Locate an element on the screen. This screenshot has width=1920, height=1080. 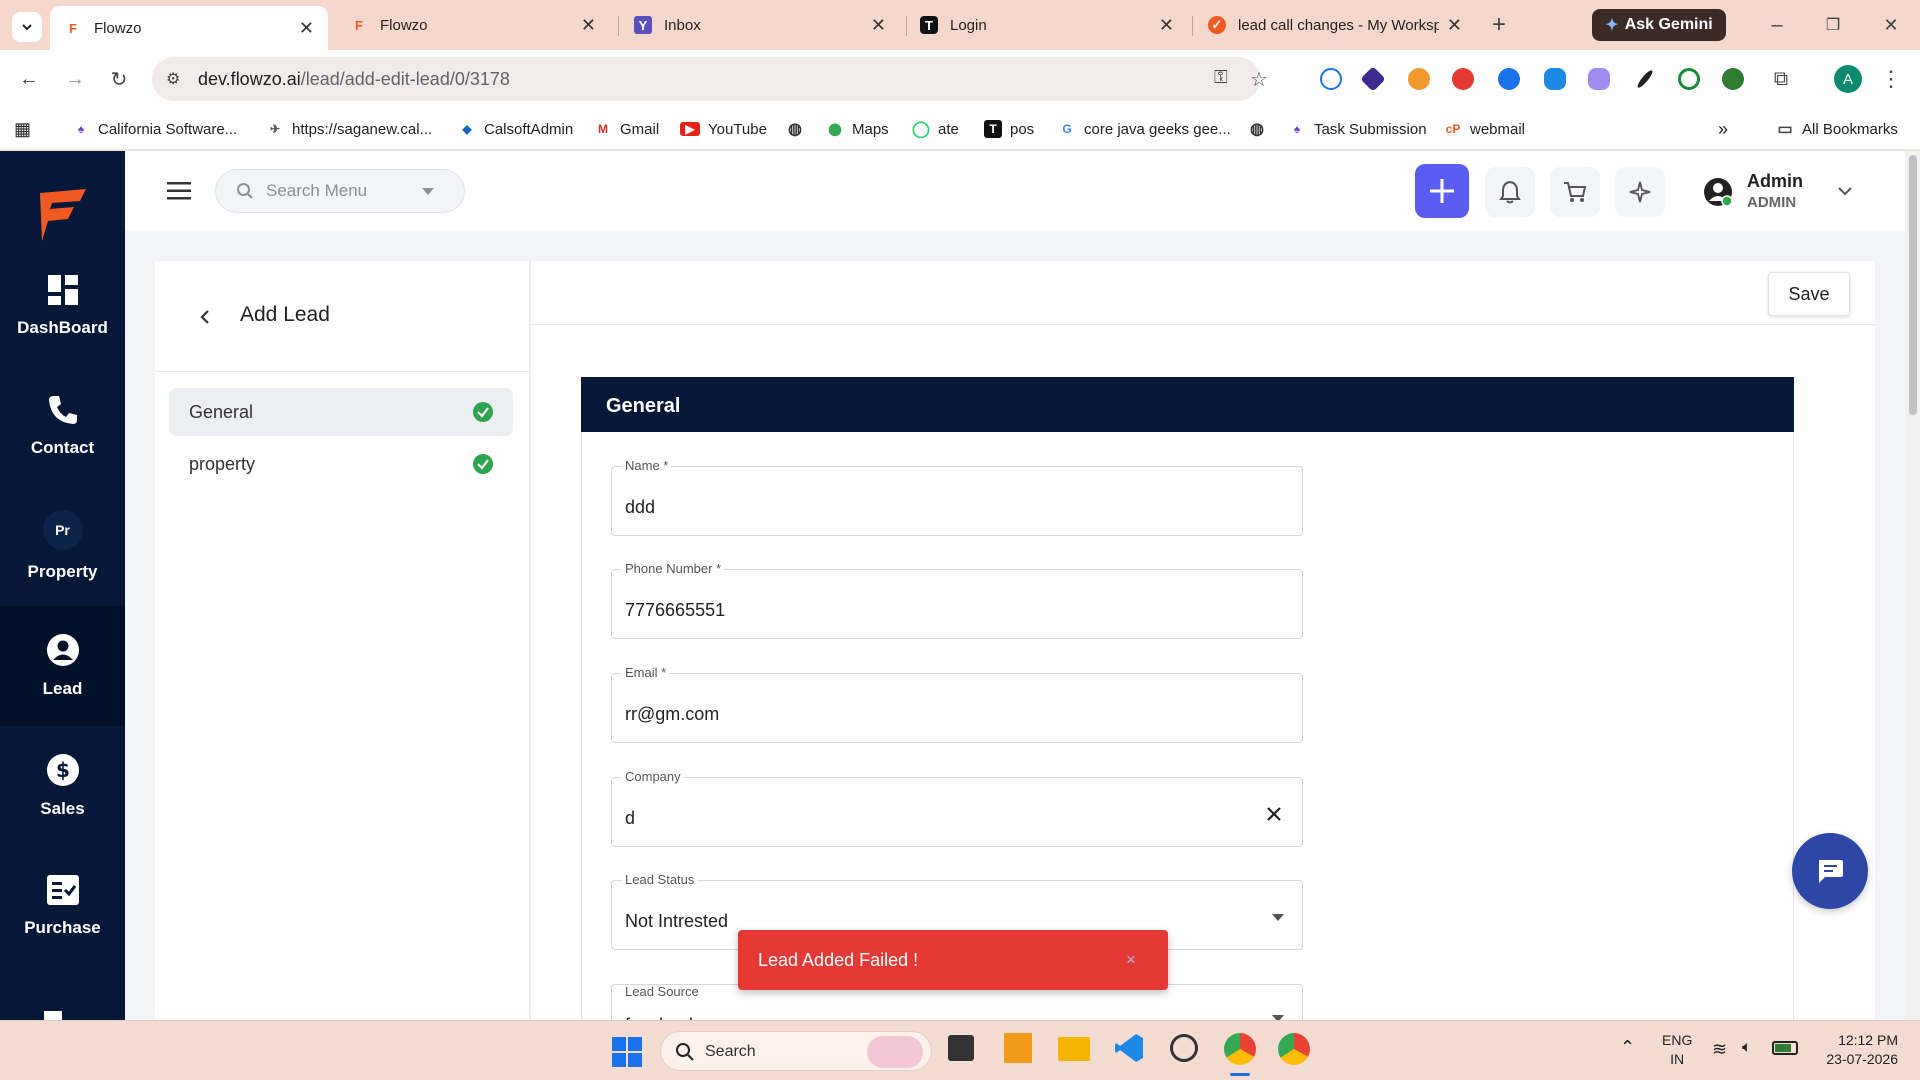
scrollbar-thumb is located at coordinates (1913, 285).